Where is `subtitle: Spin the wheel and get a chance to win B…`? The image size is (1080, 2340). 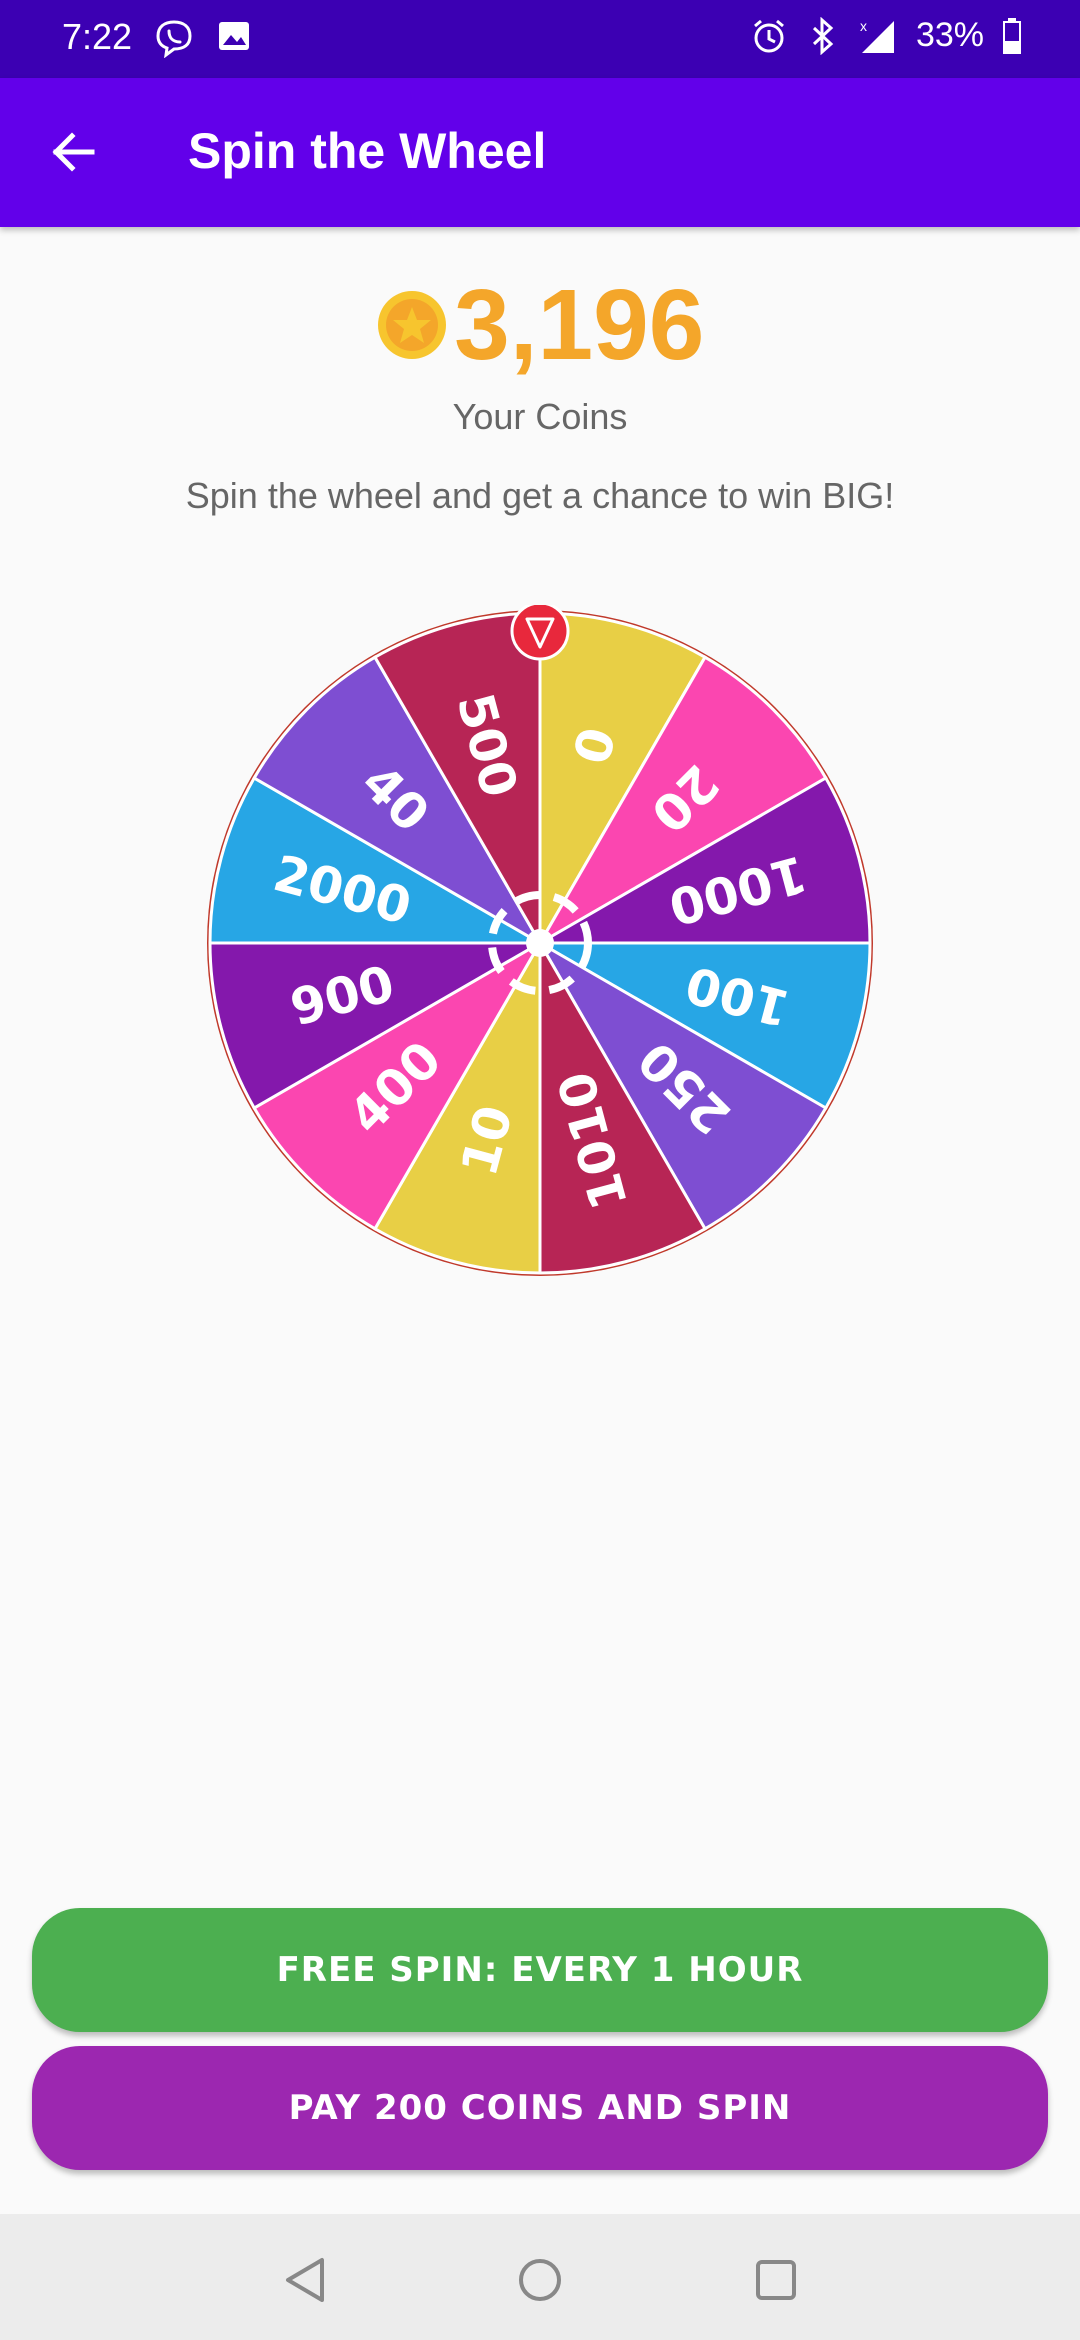
subtitle: Spin the wheel and get a chance to win B… is located at coordinates (540, 495).